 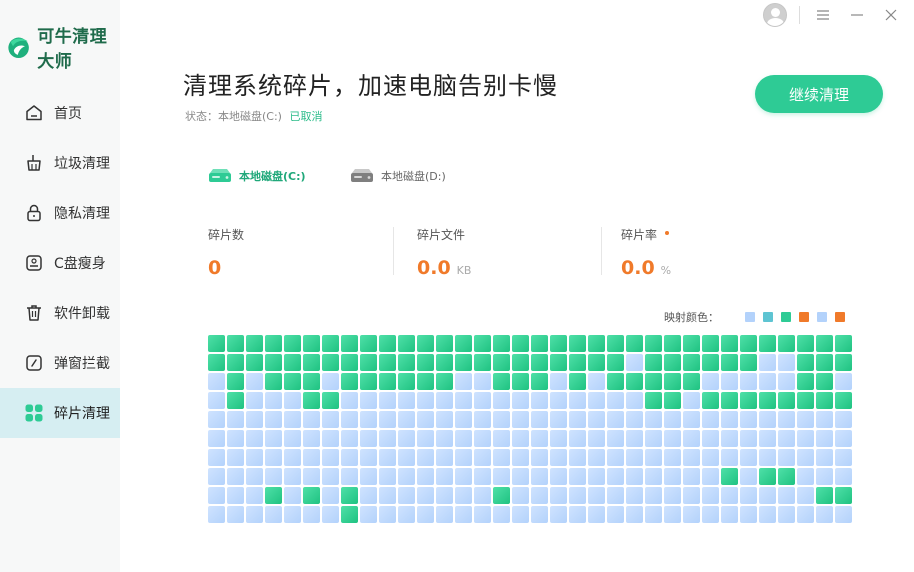 What do you see at coordinates (256, 176) in the screenshot?
I see `drive-c-tab: 本地磁盘(C:)` at bounding box center [256, 176].